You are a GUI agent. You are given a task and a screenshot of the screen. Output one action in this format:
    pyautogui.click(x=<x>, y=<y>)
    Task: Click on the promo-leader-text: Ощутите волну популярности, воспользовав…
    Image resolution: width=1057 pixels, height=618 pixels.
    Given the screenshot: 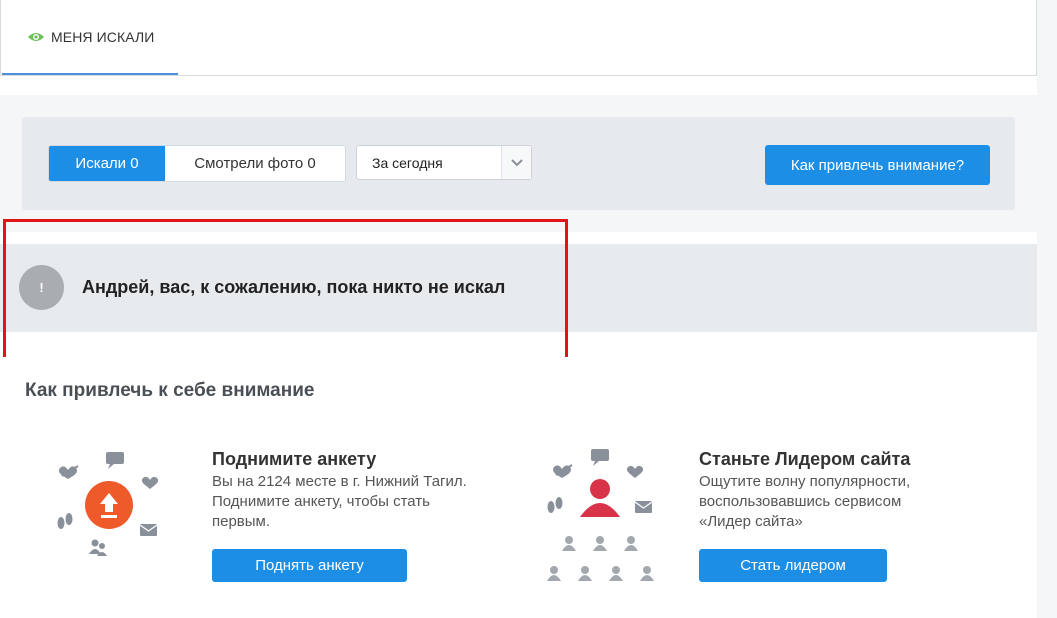 What is the action you would take?
    pyautogui.click(x=805, y=501)
    